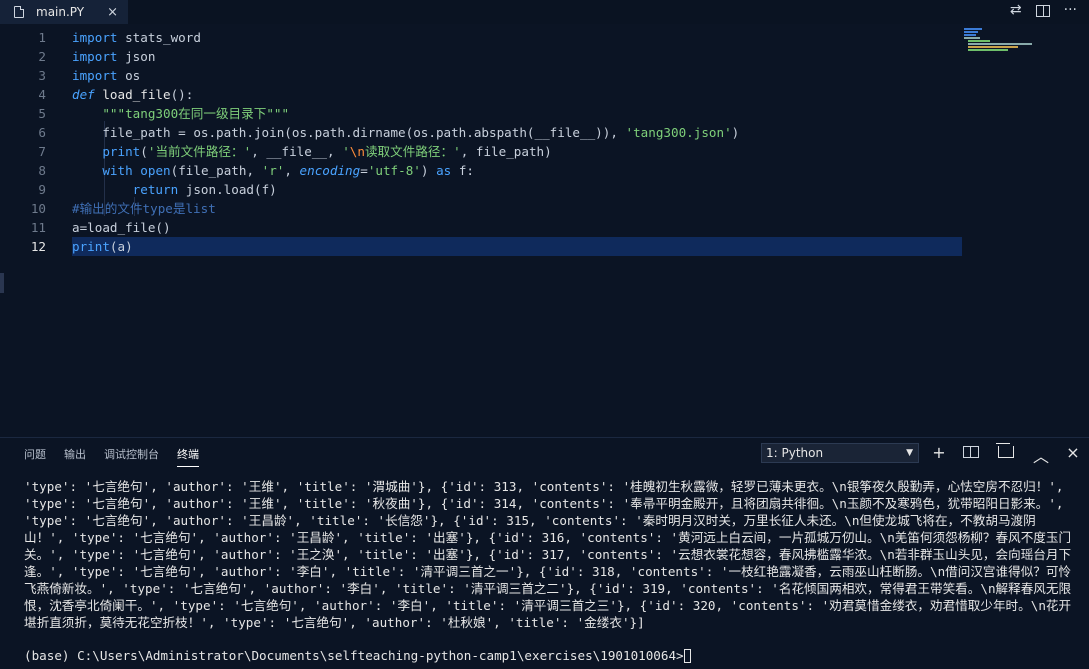  I want to click on tab-output: 输出, so click(75, 456).